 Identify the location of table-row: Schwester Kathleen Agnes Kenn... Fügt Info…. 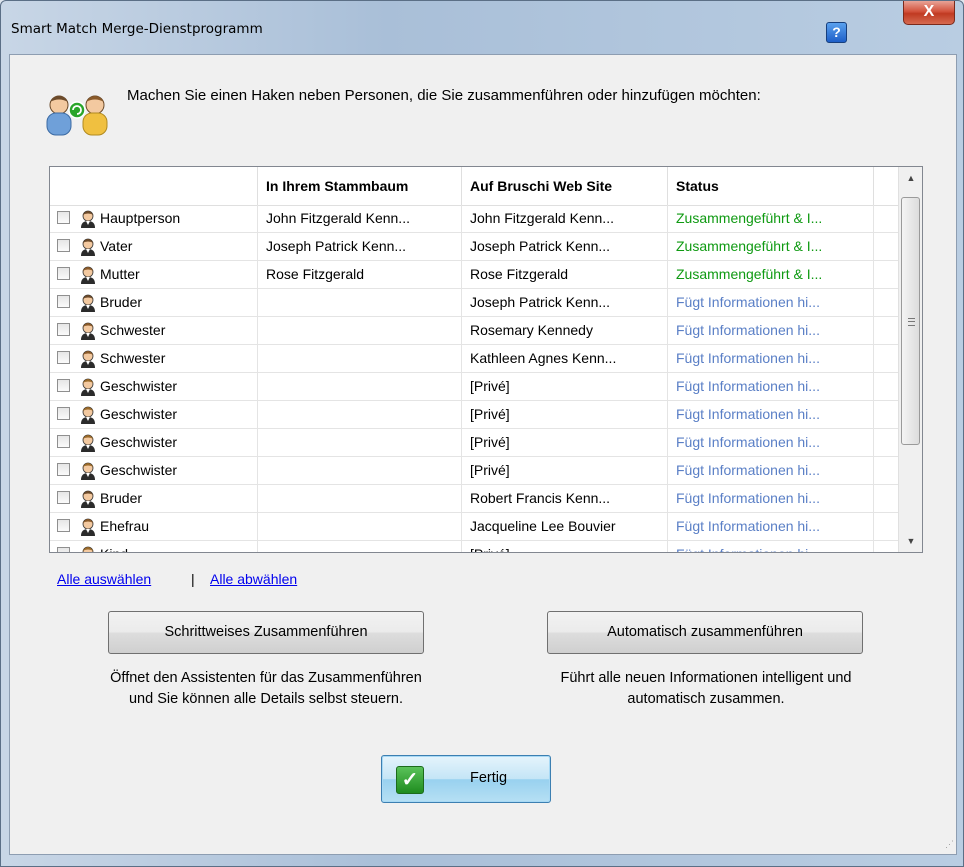
(474, 359).